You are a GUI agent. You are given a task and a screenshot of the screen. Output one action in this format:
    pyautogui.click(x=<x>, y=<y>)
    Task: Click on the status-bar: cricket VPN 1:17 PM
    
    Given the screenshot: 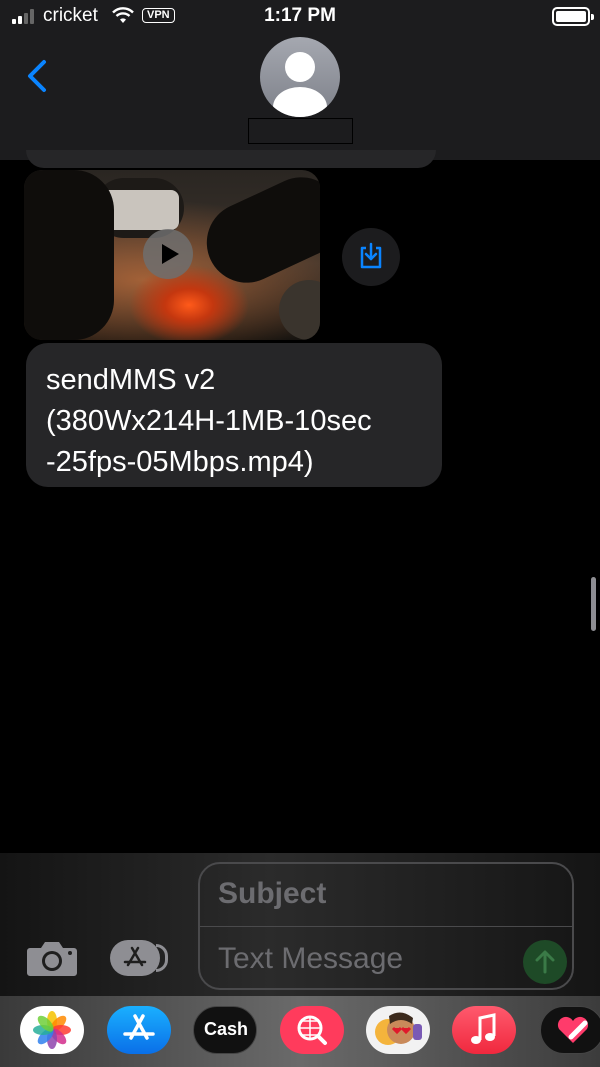 What is the action you would take?
    pyautogui.click(x=300, y=17)
    